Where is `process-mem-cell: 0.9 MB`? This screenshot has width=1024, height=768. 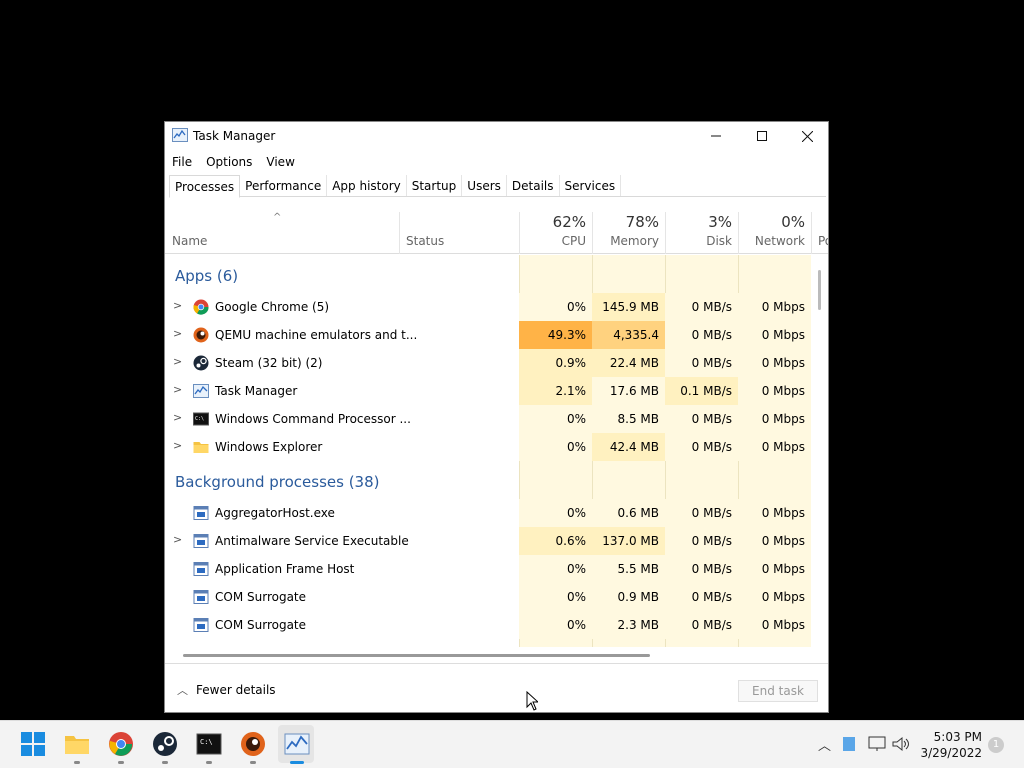 process-mem-cell: 0.9 MB is located at coordinates (628, 597).